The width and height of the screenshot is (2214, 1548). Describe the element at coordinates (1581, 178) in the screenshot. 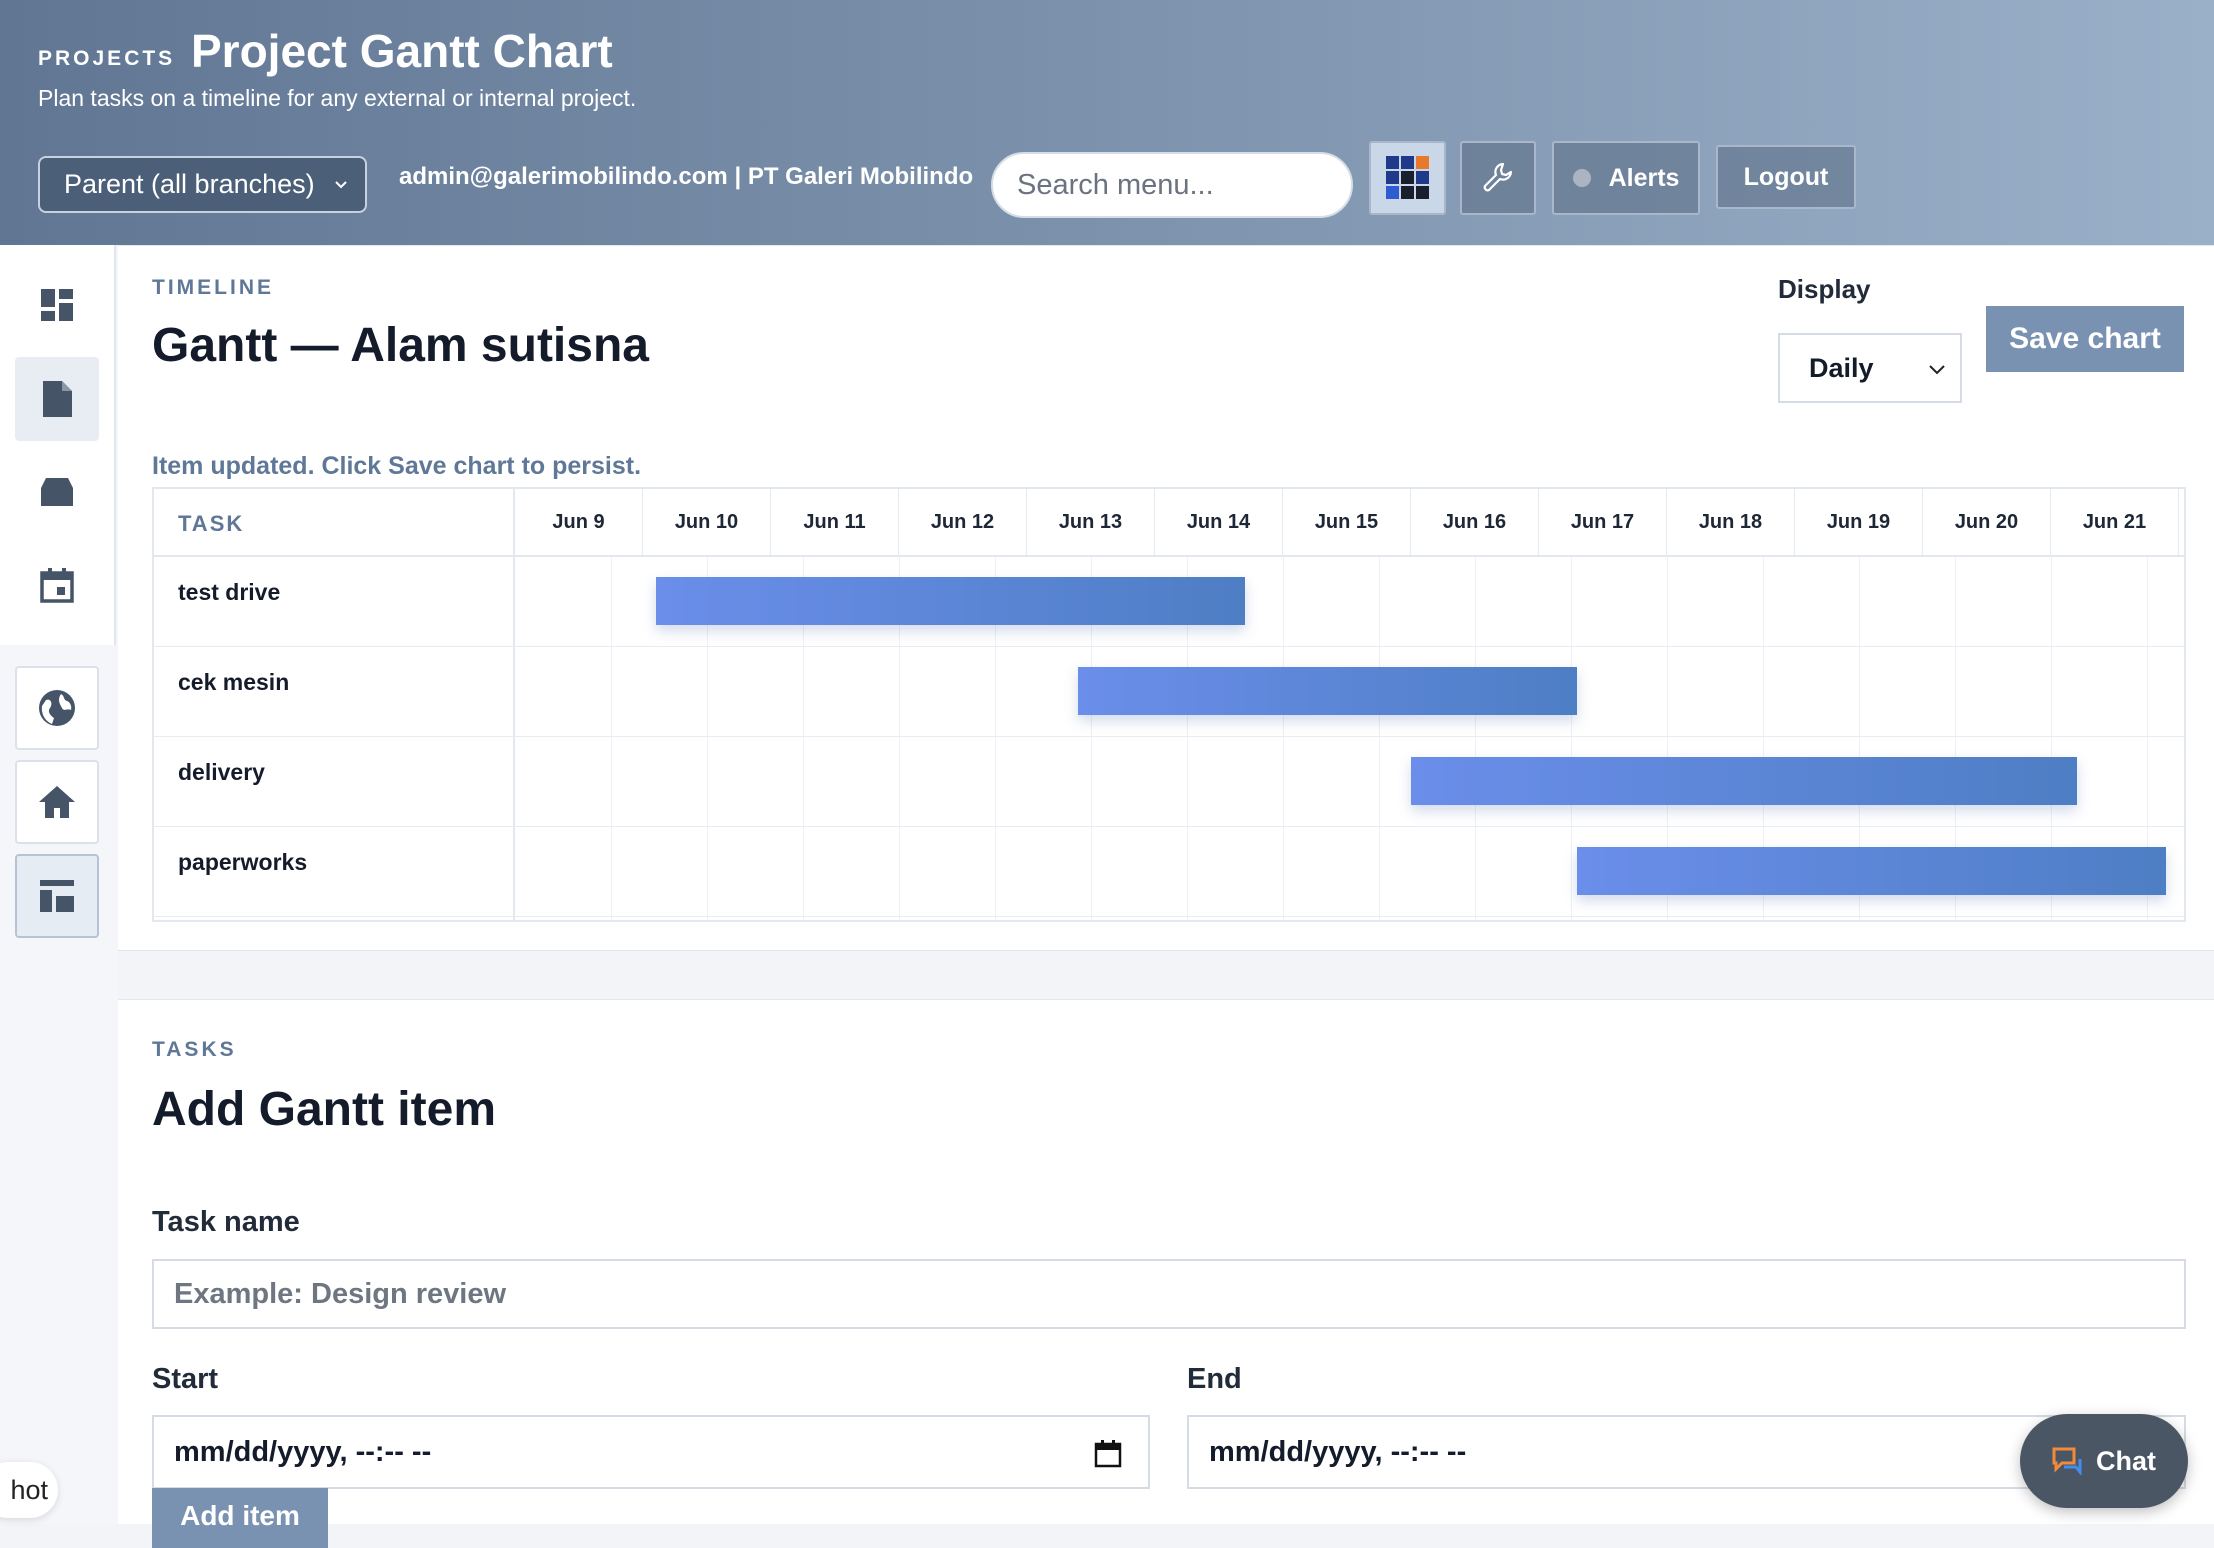

I see `alert-status-dot` at that location.